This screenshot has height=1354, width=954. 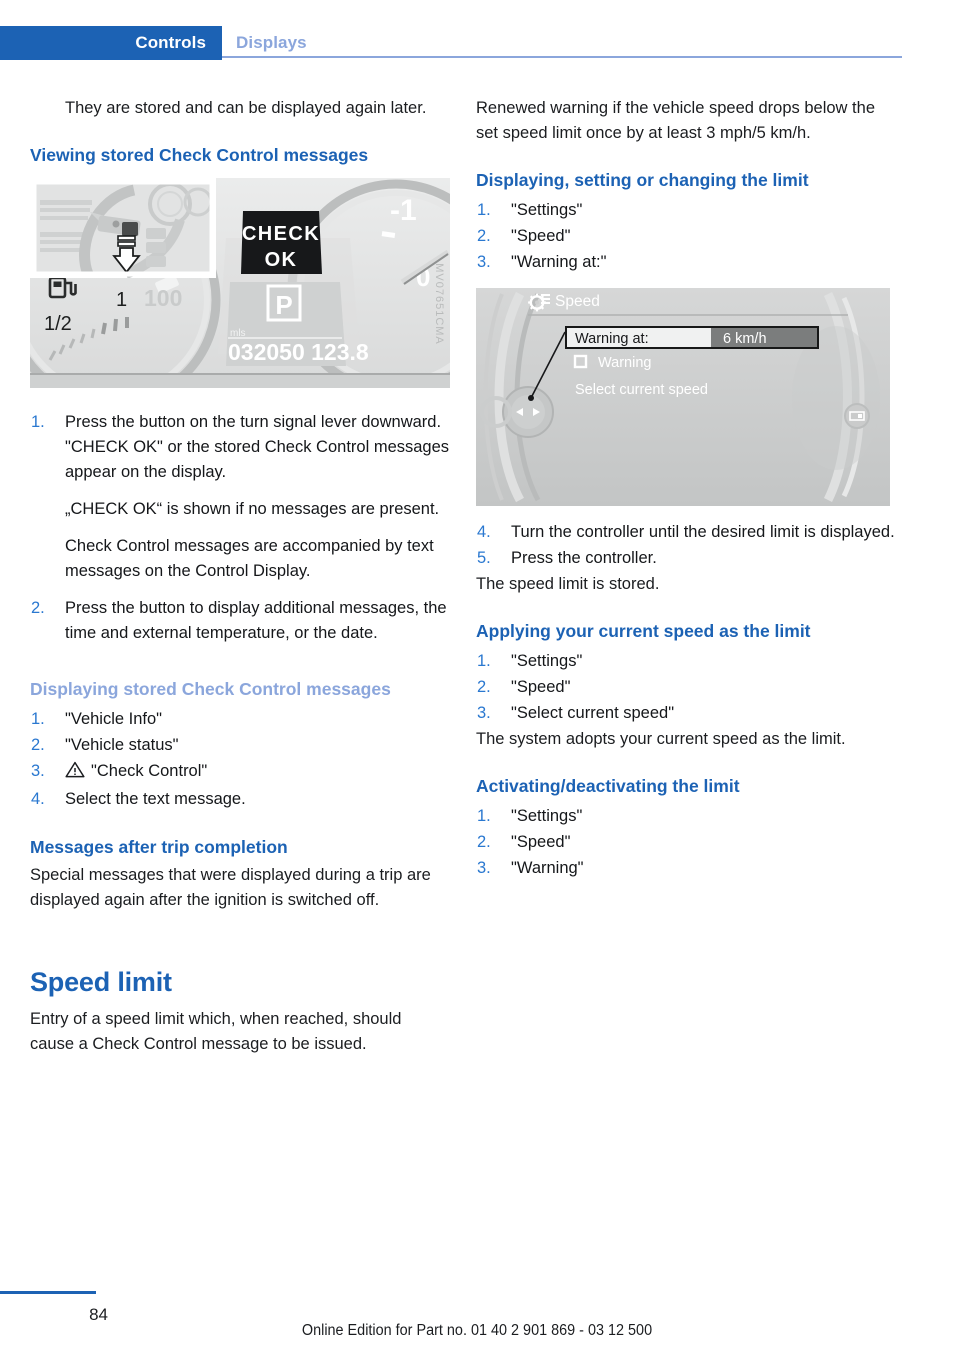 What do you see at coordinates (584, 558) in the screenshot?
I see `step-text: Press the controller.` at bounding box center [584, 558].